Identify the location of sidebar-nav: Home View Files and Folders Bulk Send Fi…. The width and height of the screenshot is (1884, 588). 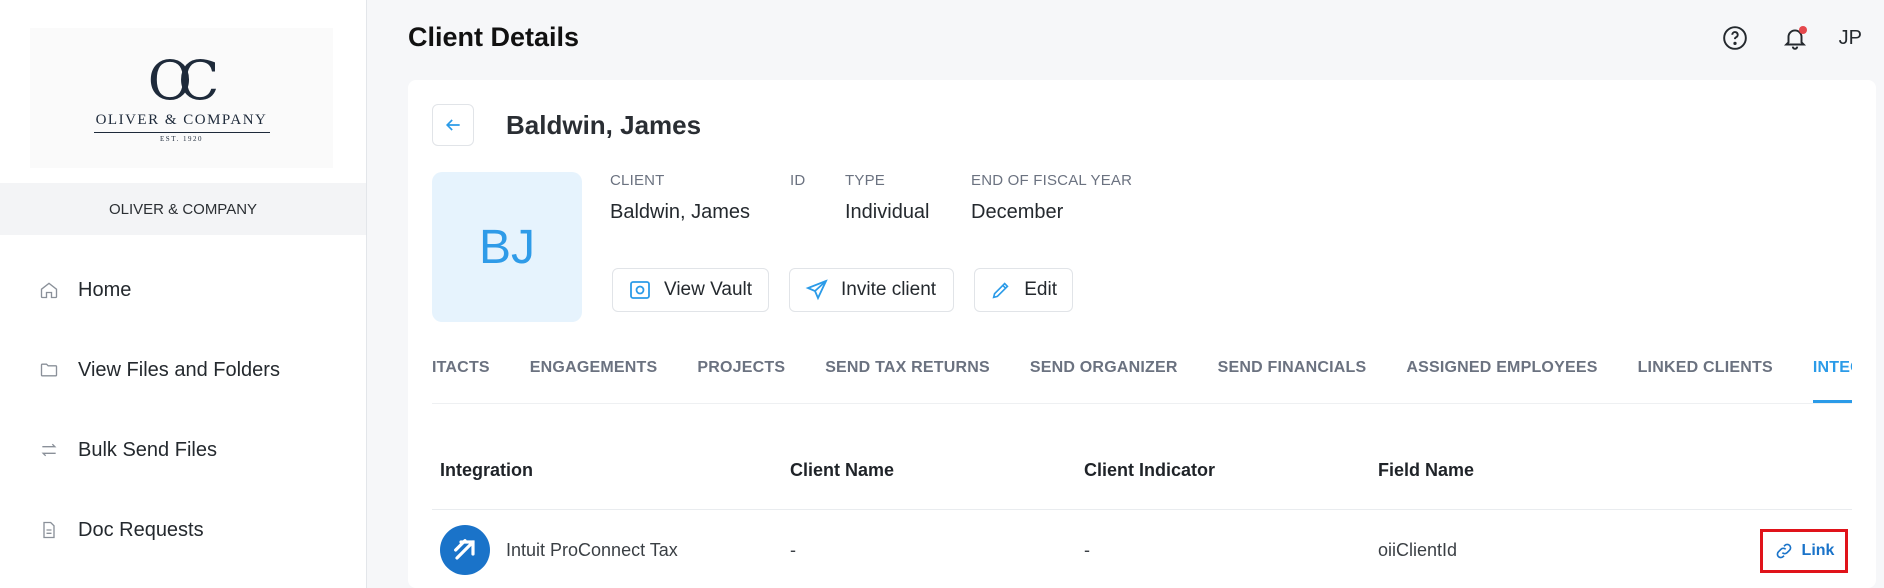
(183, 410).